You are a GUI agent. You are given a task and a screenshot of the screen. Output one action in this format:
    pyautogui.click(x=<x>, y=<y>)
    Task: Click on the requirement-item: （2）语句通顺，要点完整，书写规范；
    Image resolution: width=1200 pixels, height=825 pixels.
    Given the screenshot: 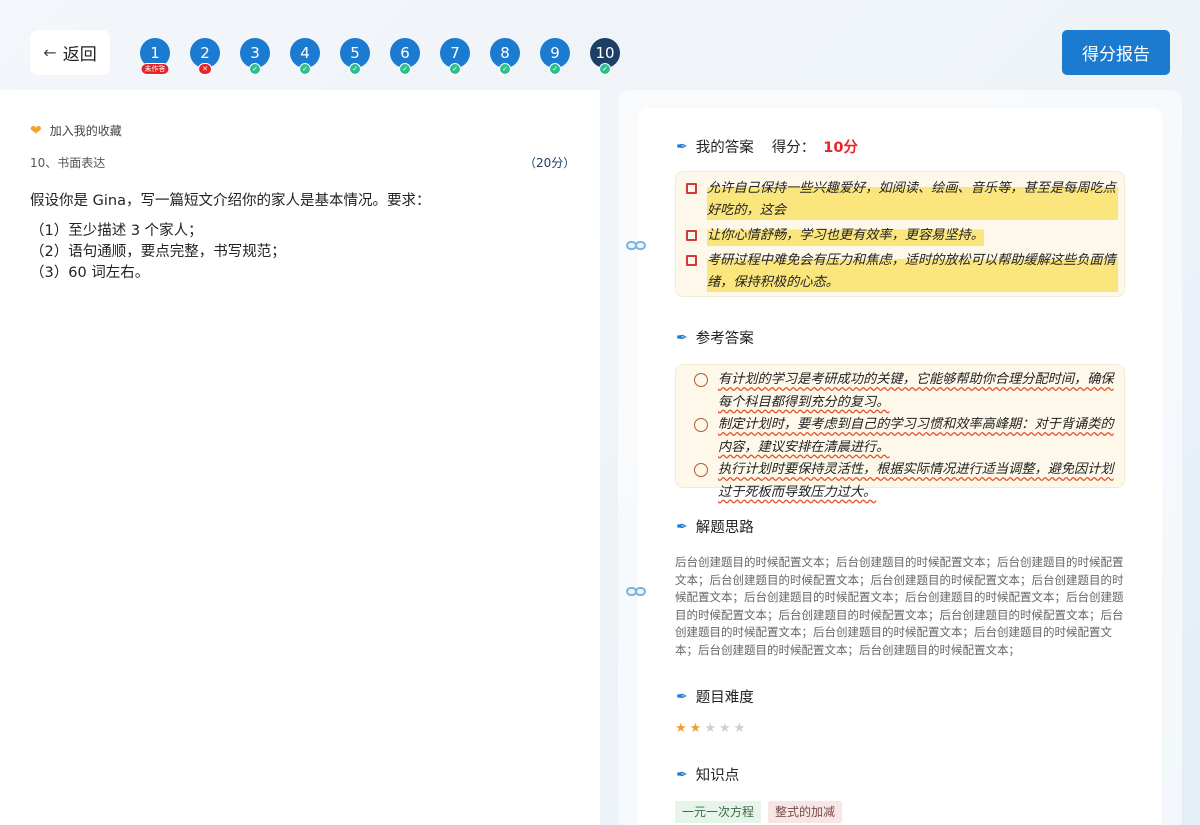 What is the action you would take?
    pyautogui.click(x=158, y=252)
    